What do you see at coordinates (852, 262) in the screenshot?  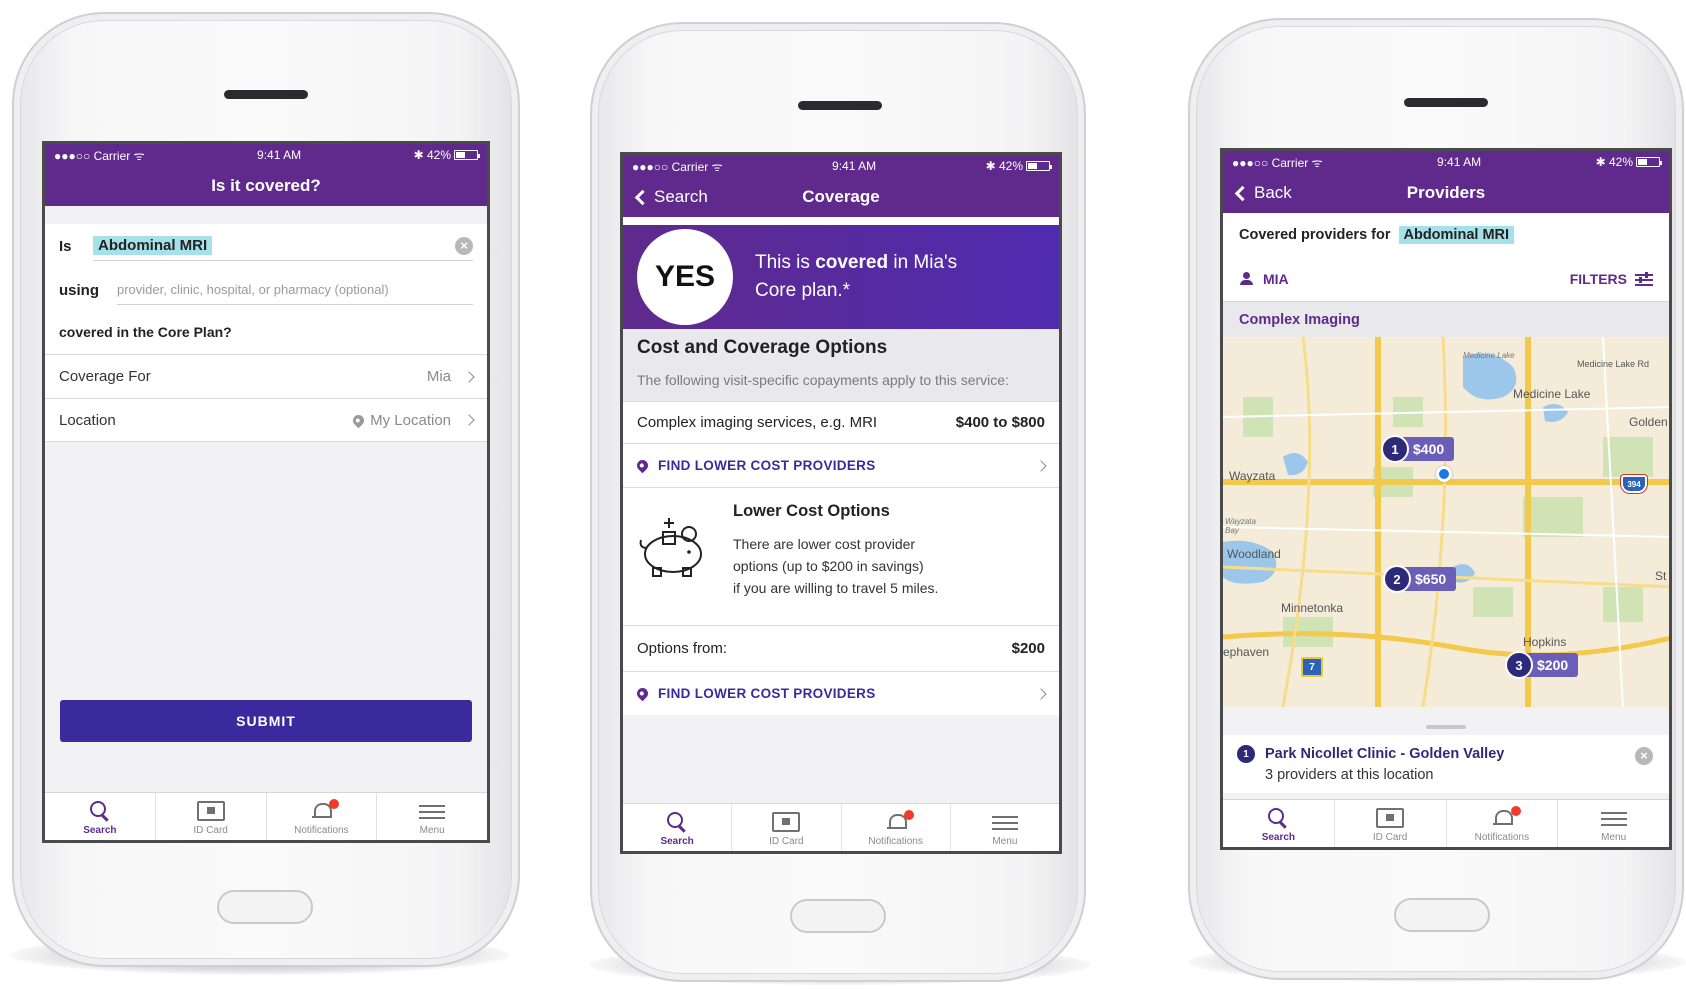 I see `banner-bold: covered` at bounding box center [852, 262].